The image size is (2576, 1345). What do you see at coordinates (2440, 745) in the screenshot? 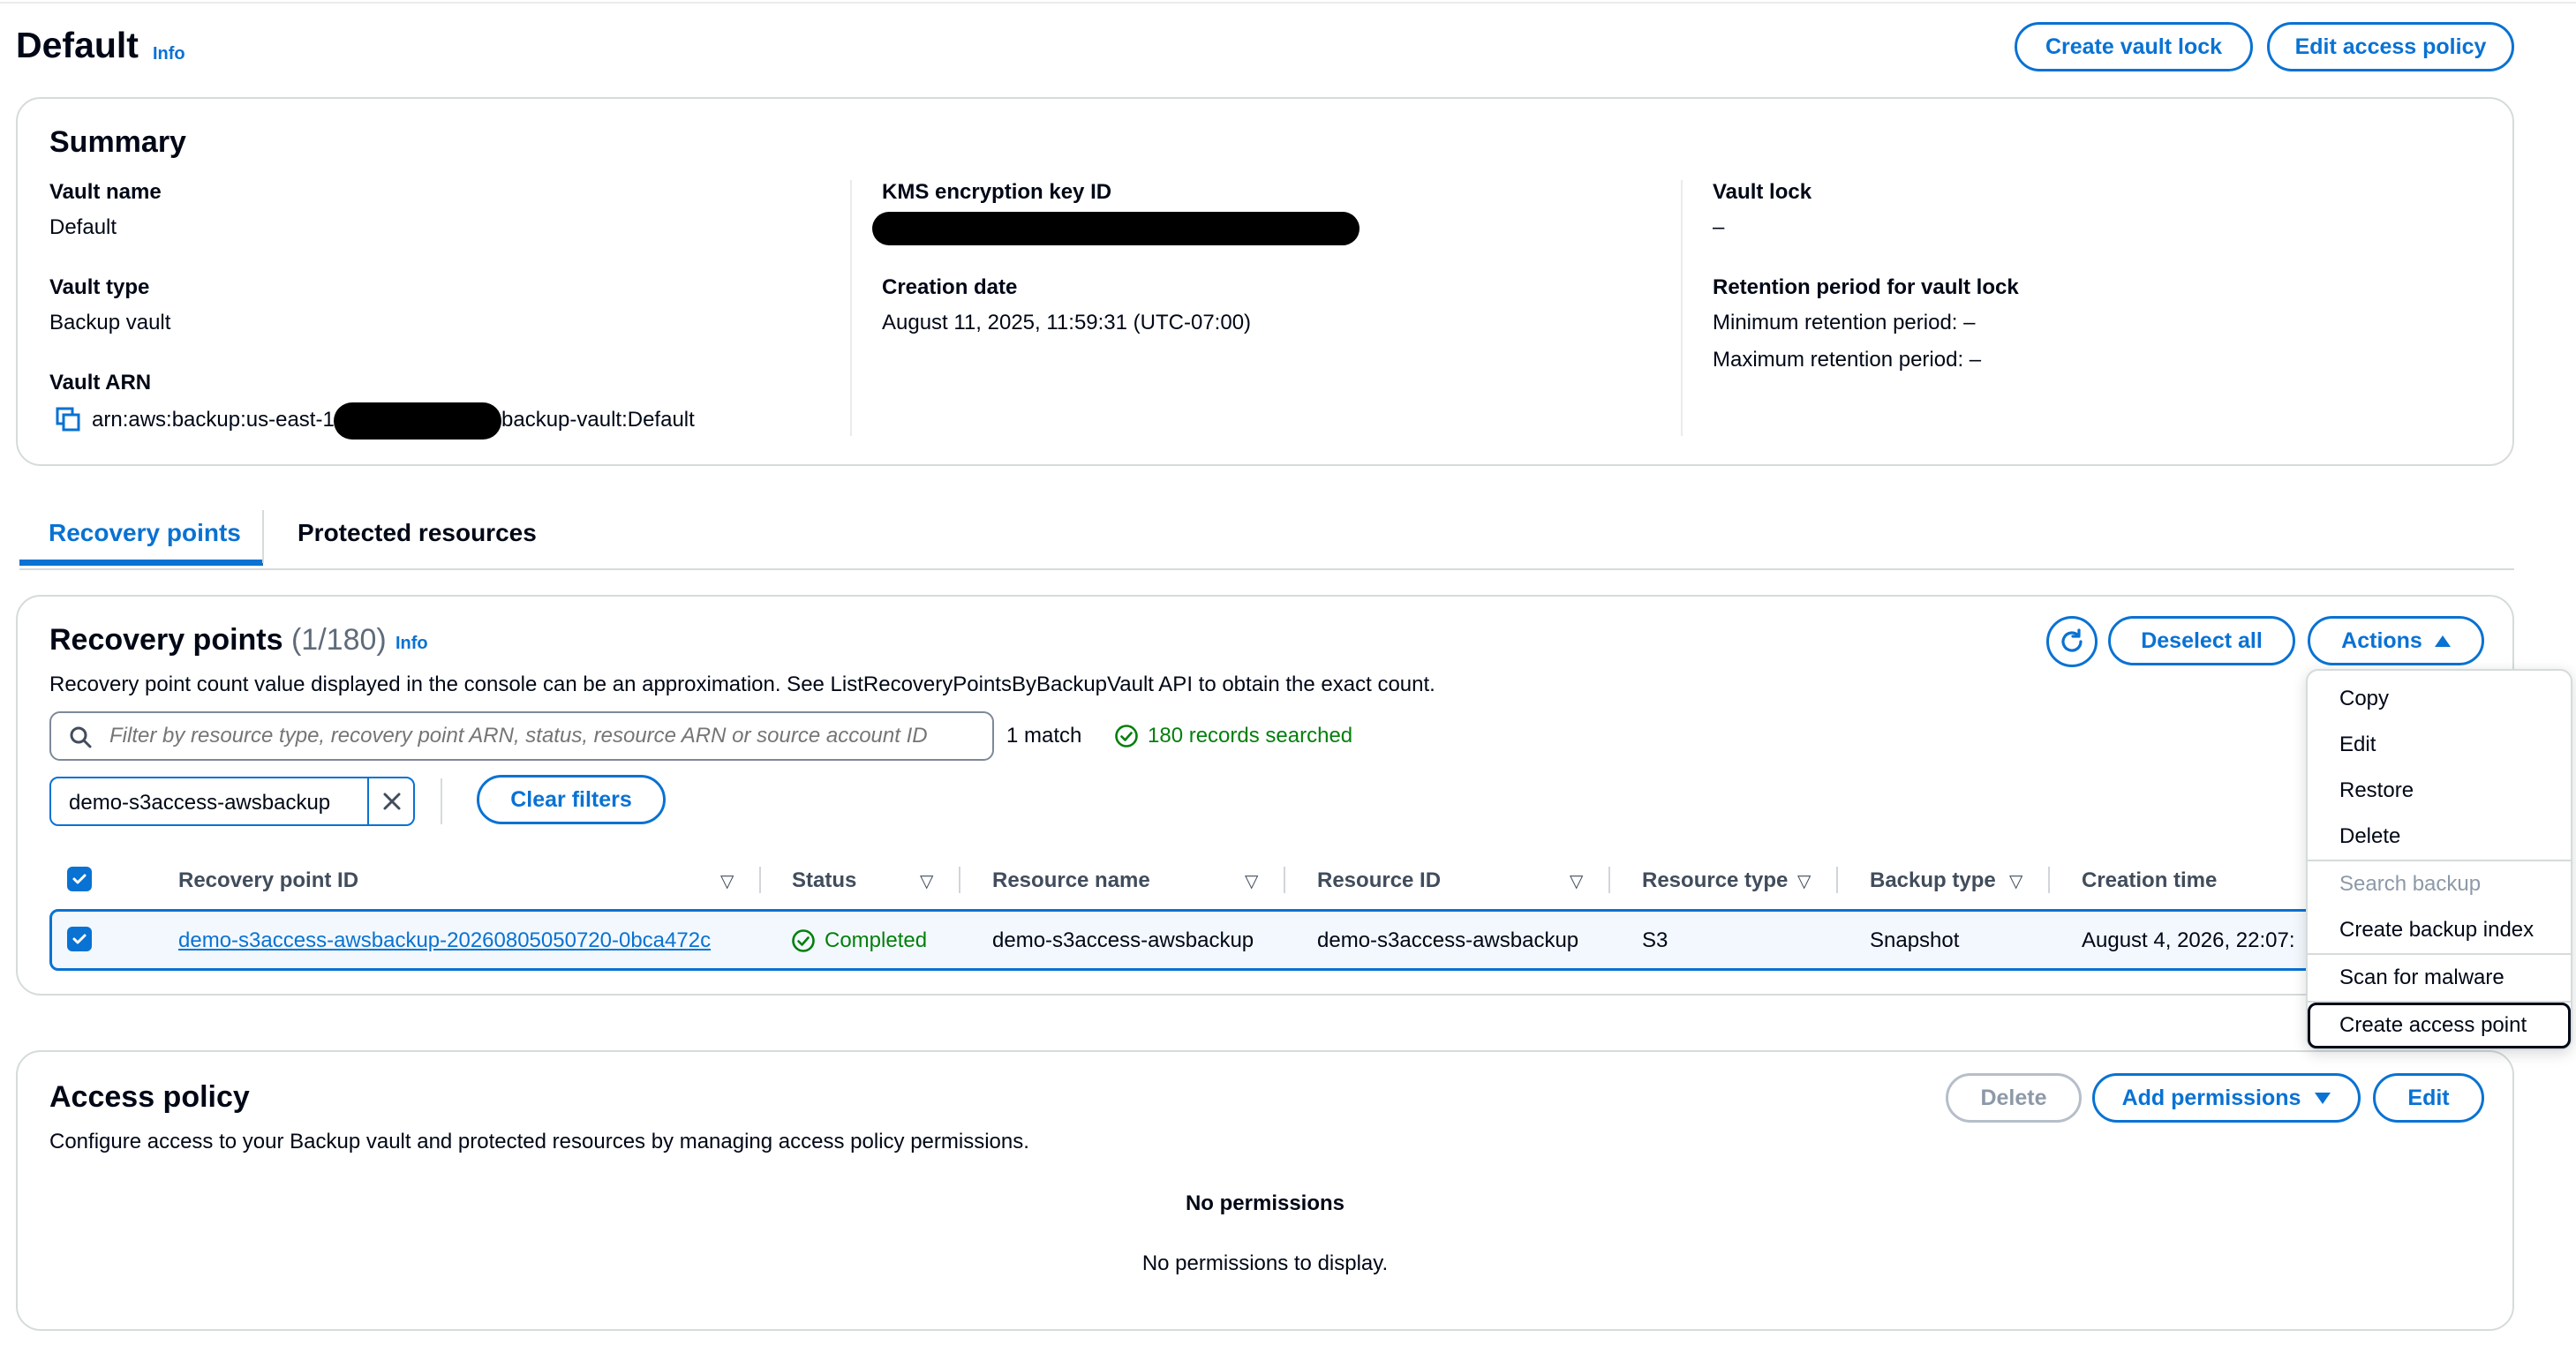
I see `menu-item-edit: Edit` at bounding box center [2440, 745].